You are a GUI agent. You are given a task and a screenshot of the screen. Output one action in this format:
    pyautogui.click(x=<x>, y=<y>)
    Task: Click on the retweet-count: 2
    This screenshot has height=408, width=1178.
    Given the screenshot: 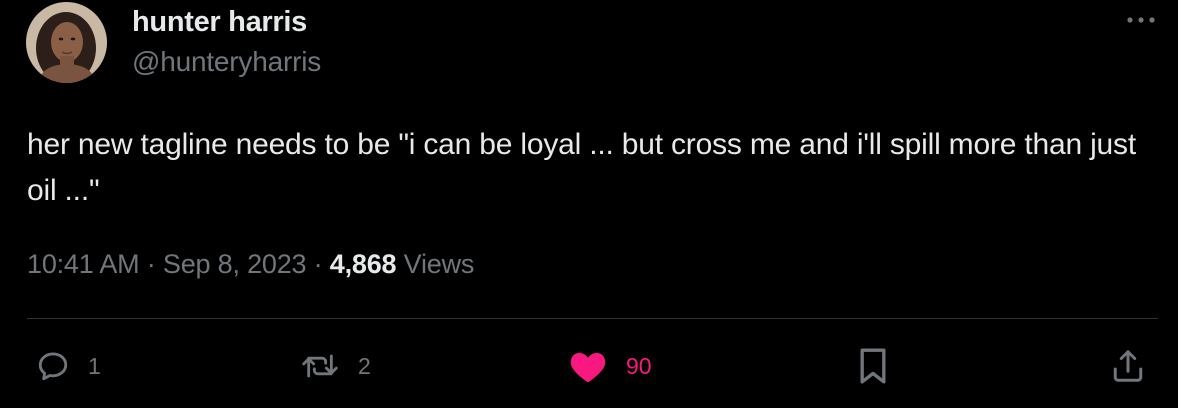 What is the action you would take?
    pyautogui.click(x=364, y=365)
    